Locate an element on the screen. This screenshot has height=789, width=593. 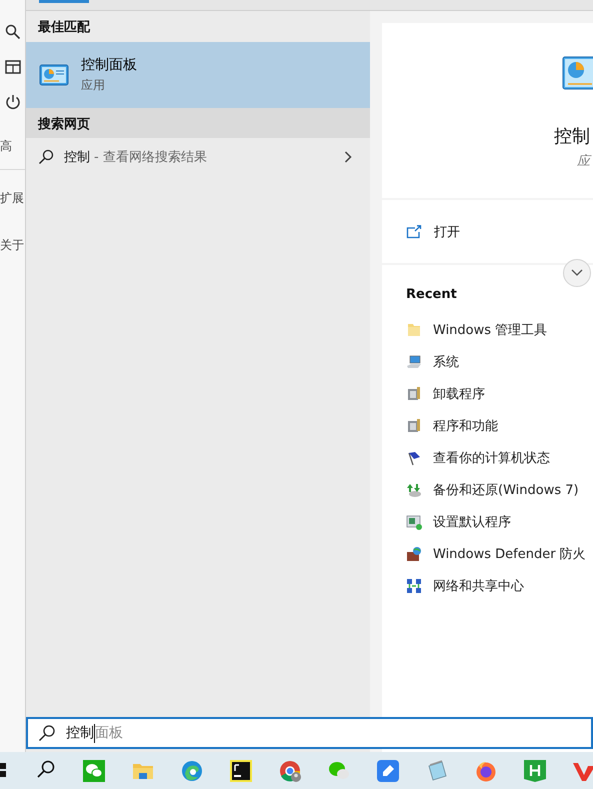
folder-icon is located at coordinates (414, 330).